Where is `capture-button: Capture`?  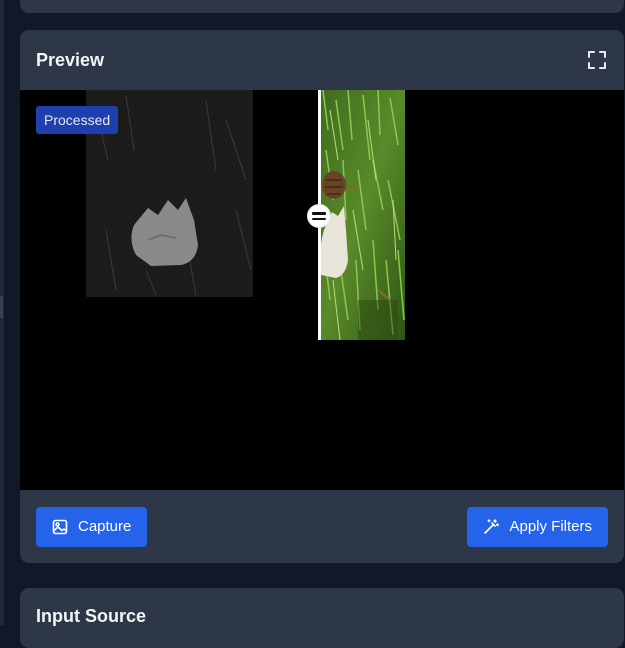
capture-button: Capture is located at coordinates (92, 526).